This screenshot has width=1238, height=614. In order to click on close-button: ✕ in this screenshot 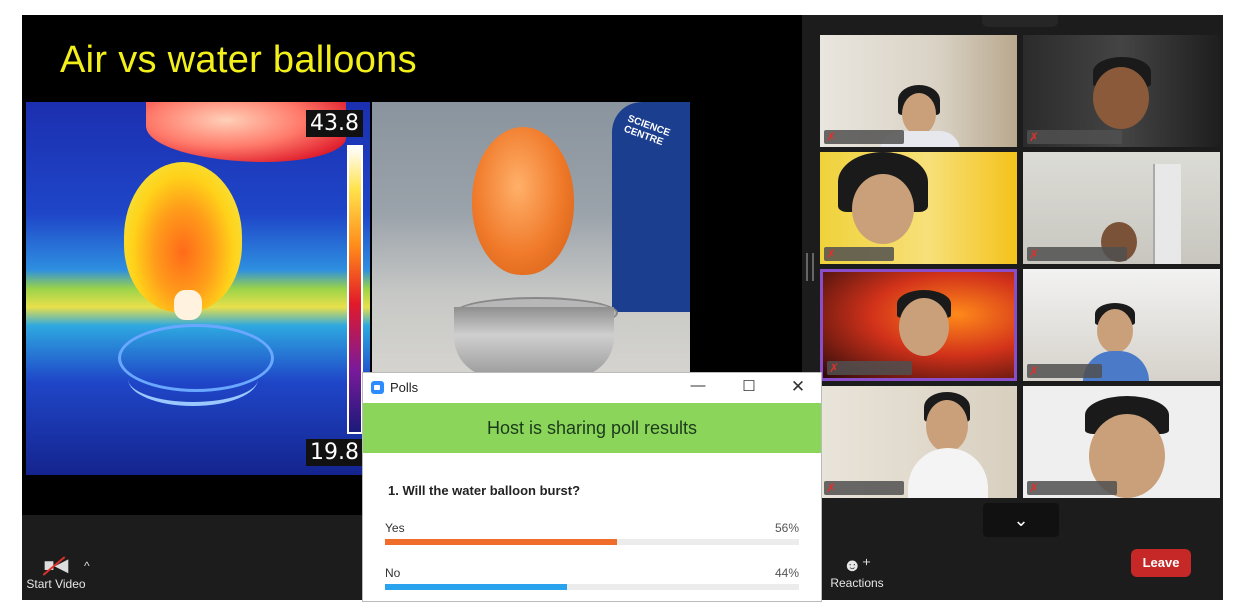, I will do `click(798, 387)`.